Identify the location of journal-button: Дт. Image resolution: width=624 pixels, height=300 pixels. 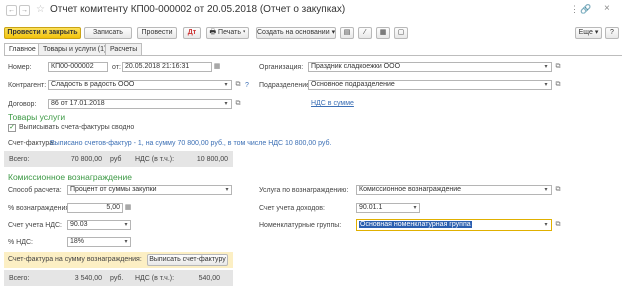
(192, 33).